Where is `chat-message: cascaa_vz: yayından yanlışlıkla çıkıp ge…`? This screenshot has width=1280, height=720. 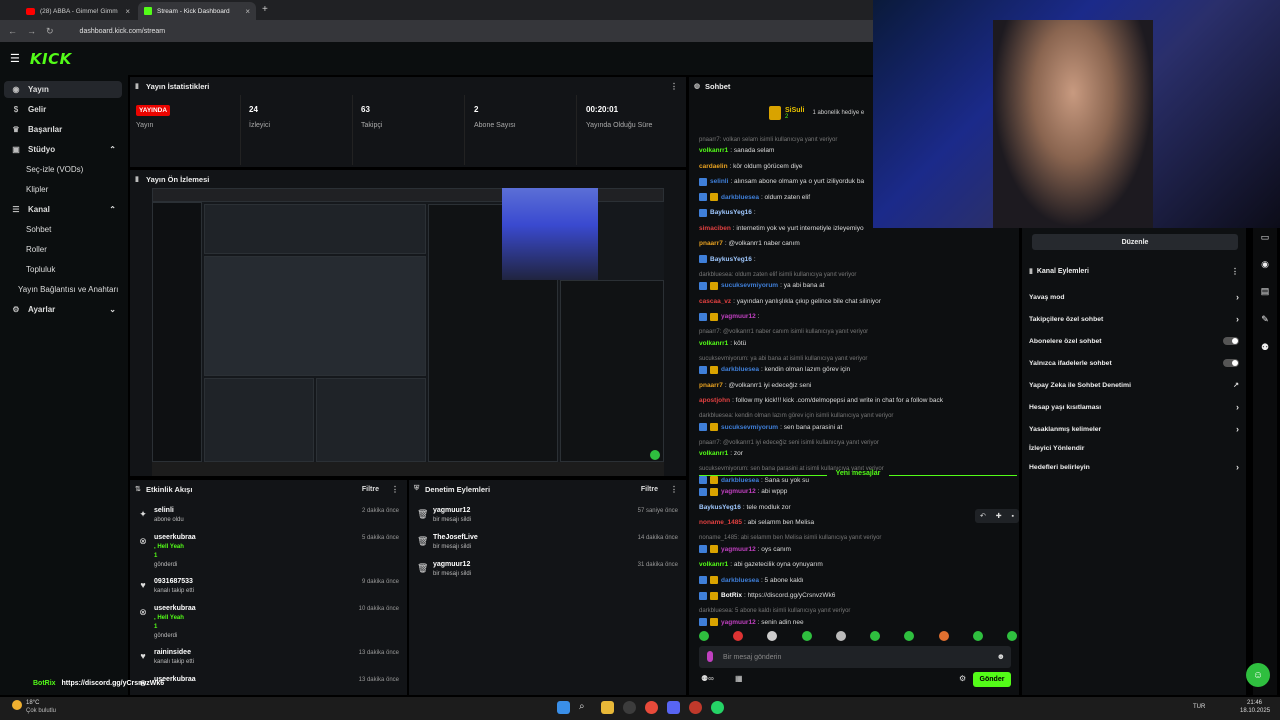
chat-message: cascaa_vz: yayından yanlışlıkla çıkıp ge… is located at coordinates (858, 301).